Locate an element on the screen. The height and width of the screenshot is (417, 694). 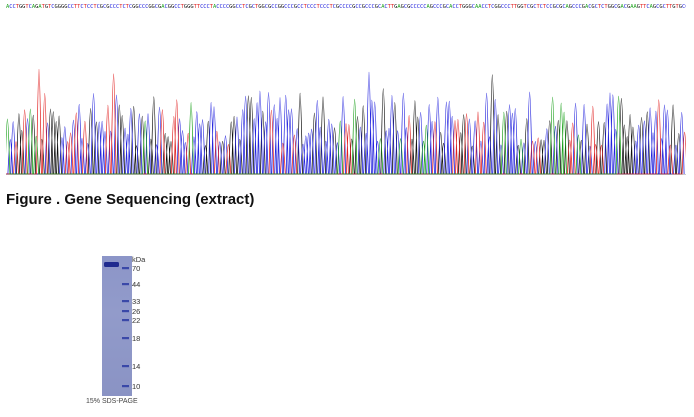
marker-label-26: 26 is located at coordinates (136, 311).